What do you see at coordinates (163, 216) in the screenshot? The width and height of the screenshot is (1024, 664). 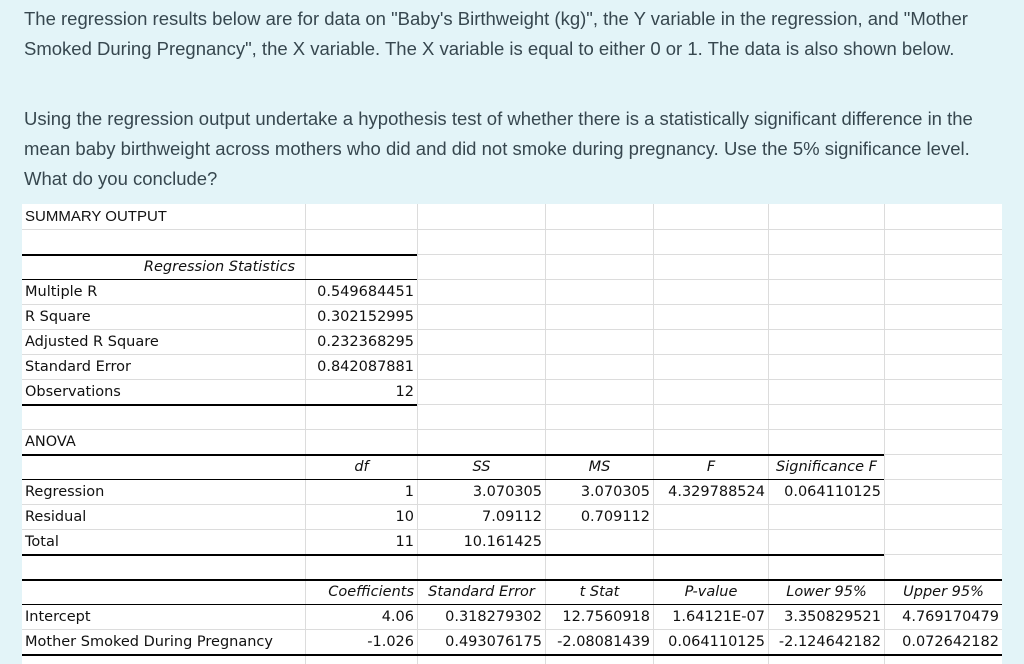 I see `summary-output-title: SUMMARY OUTPUT` at bounding box center [163, 216].